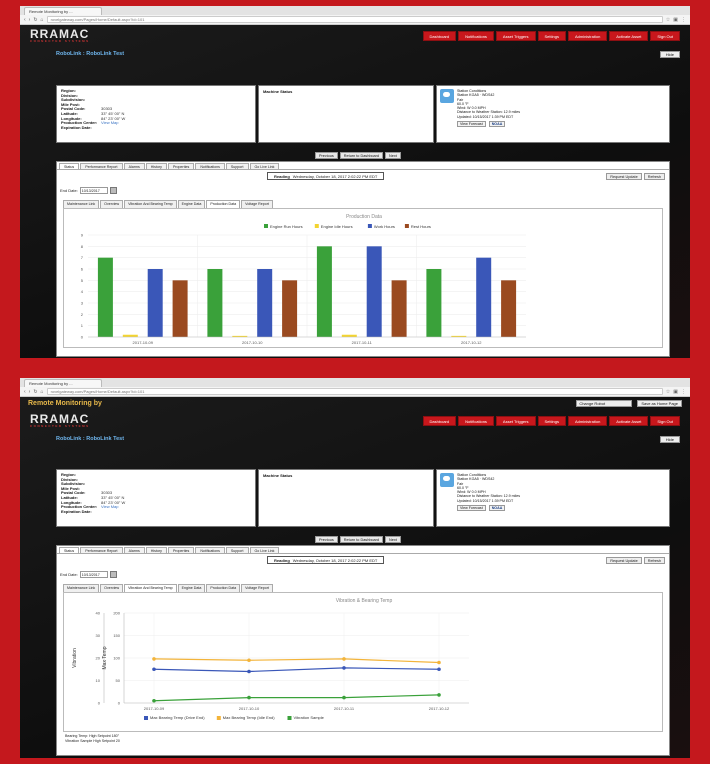  What do you see at coordinates (257, 588) in the screenshot?
I see `subtab-voltage-report: Voltage Report` at bounding box center [257, 588].